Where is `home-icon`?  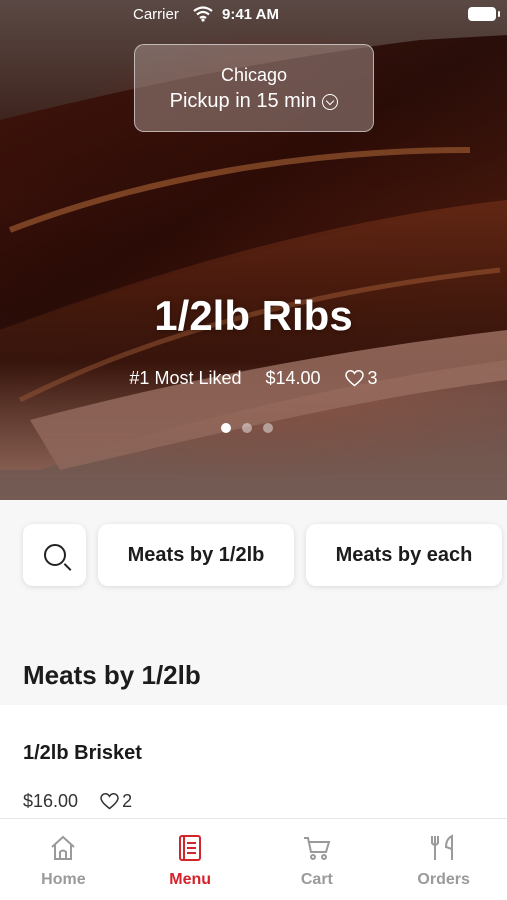
home-icon is located at coordinates (63, 847).